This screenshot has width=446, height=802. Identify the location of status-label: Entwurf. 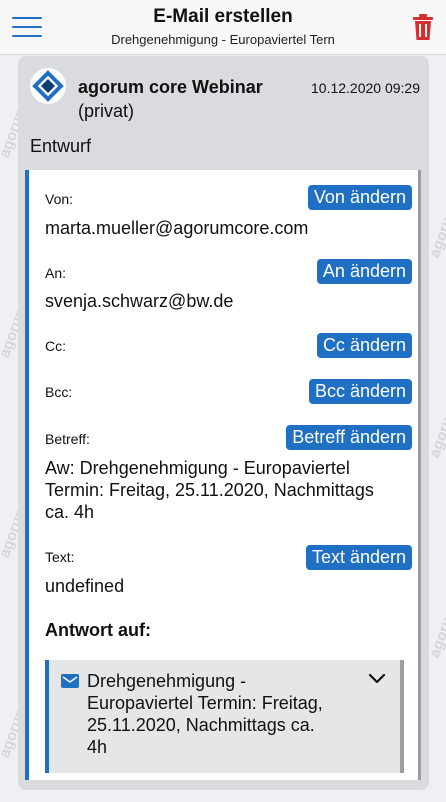
(61, 146).